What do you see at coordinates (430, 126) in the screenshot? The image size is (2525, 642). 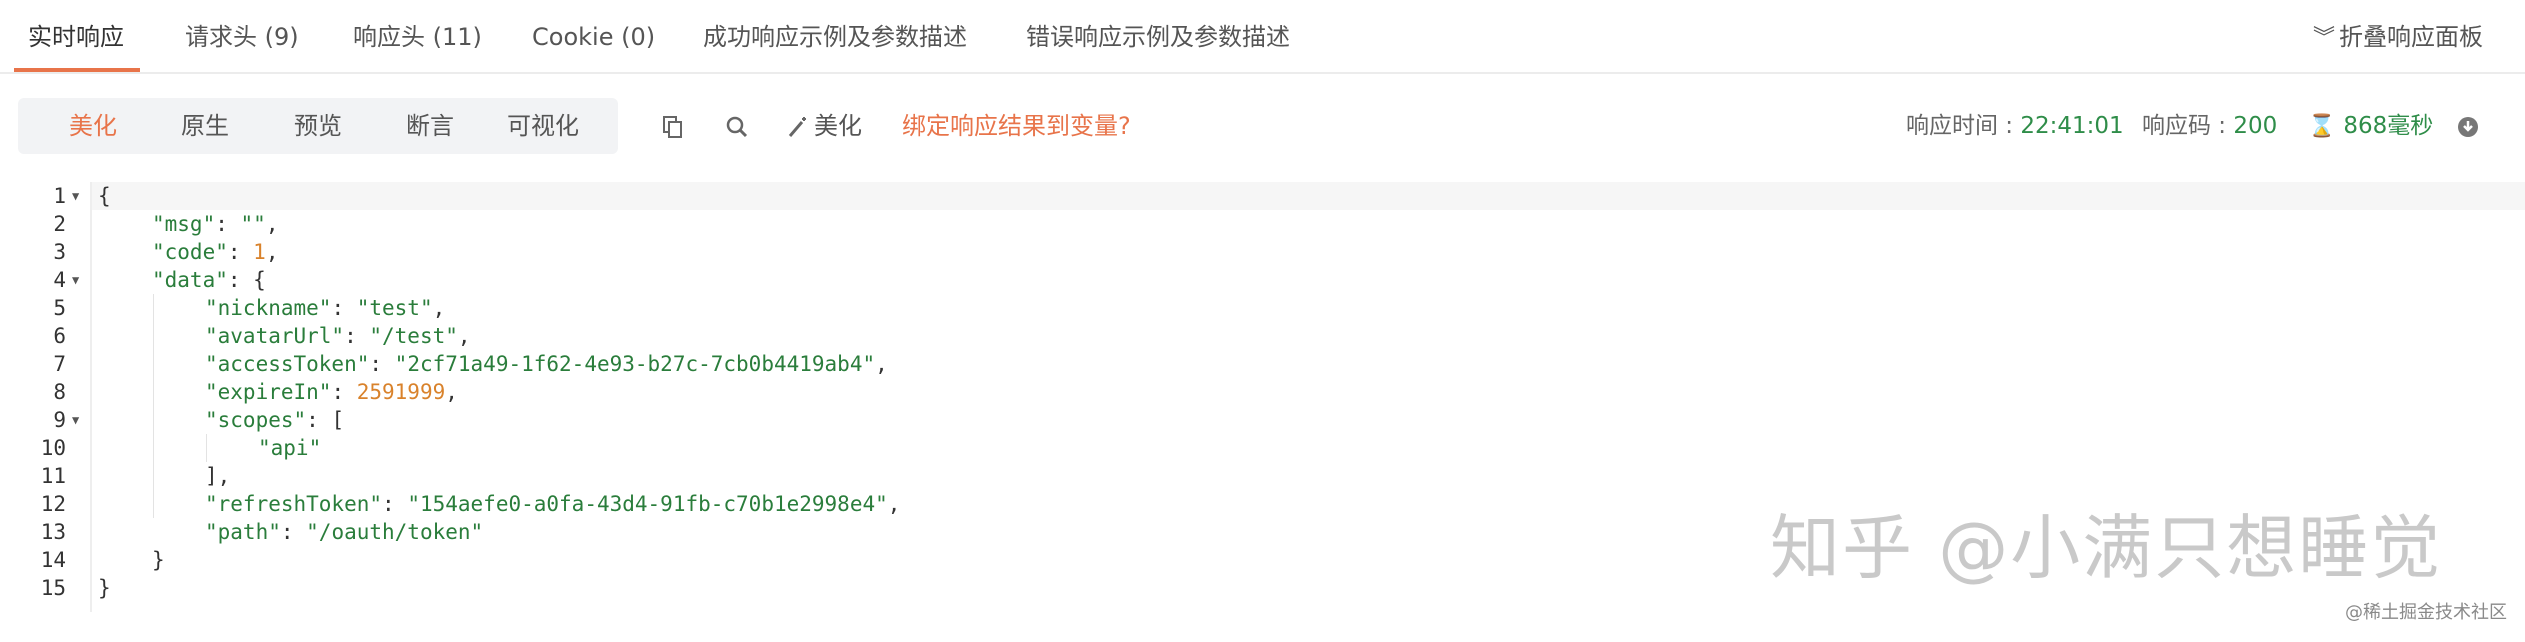 I see `view-mode-assert: 断言` at bounding box center [430, 126].